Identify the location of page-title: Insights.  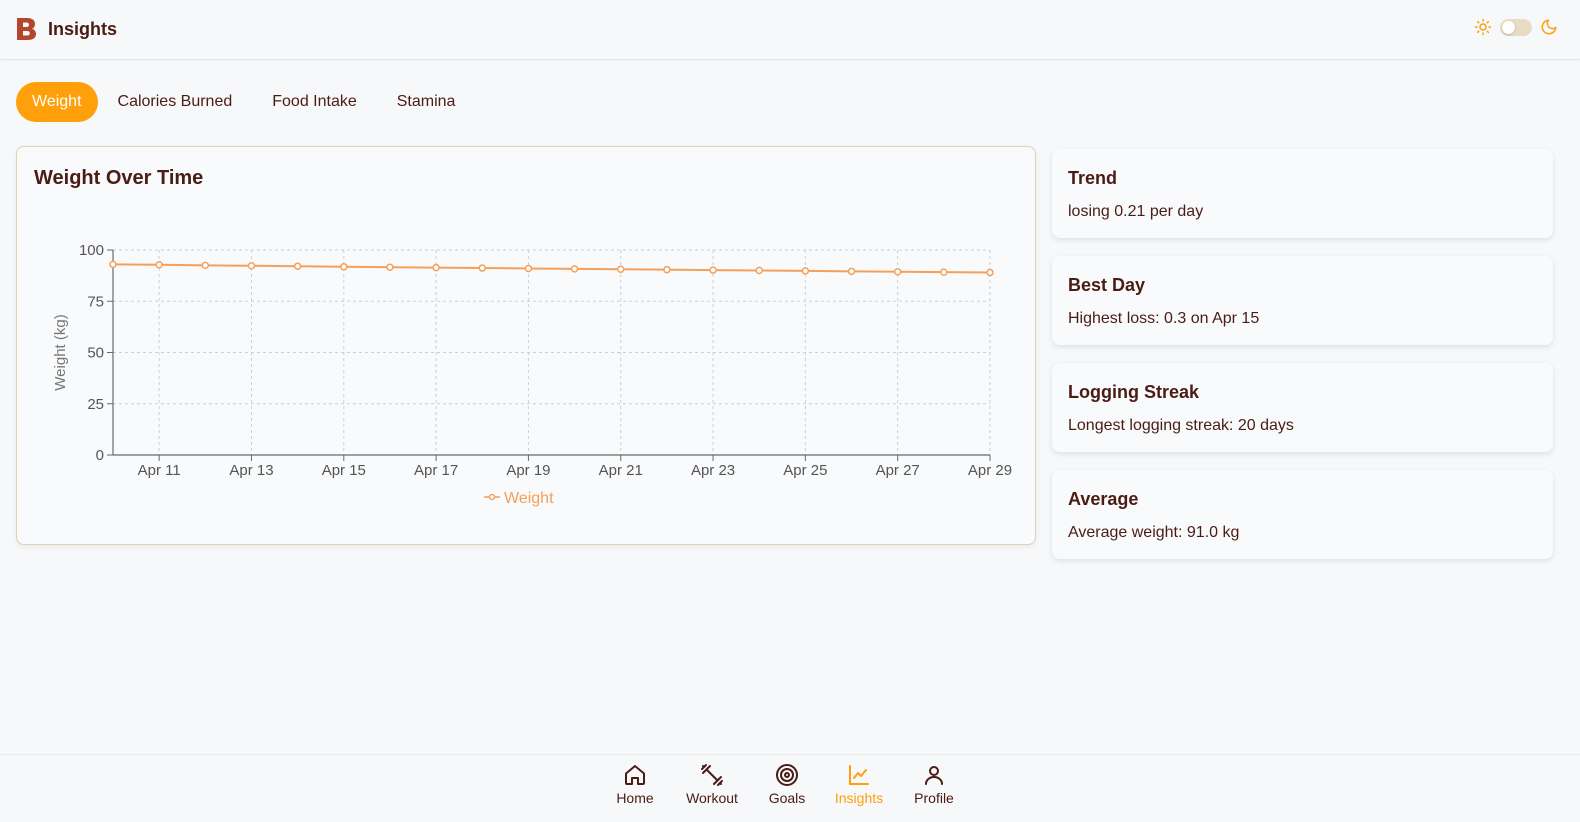
(83, 29).